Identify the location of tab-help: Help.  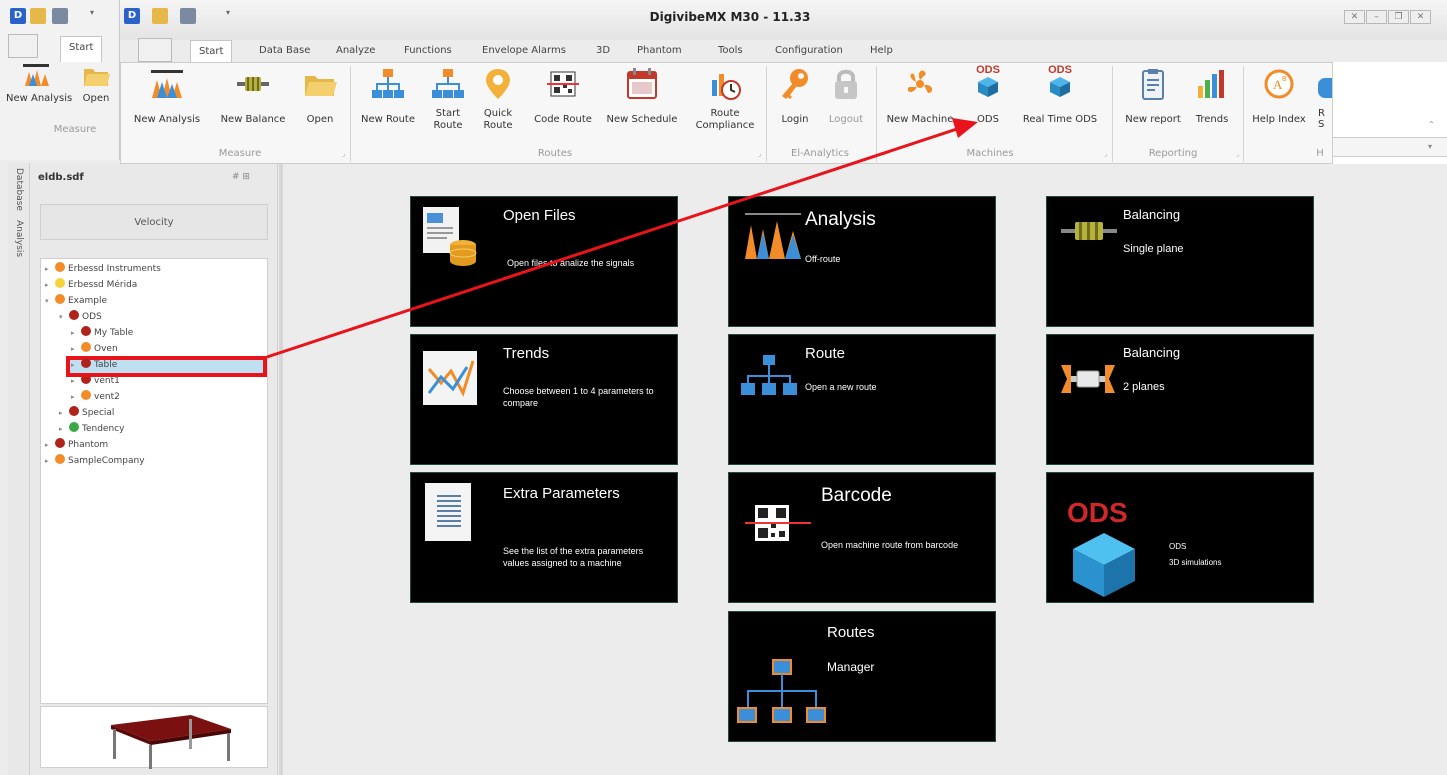
(881, 51).